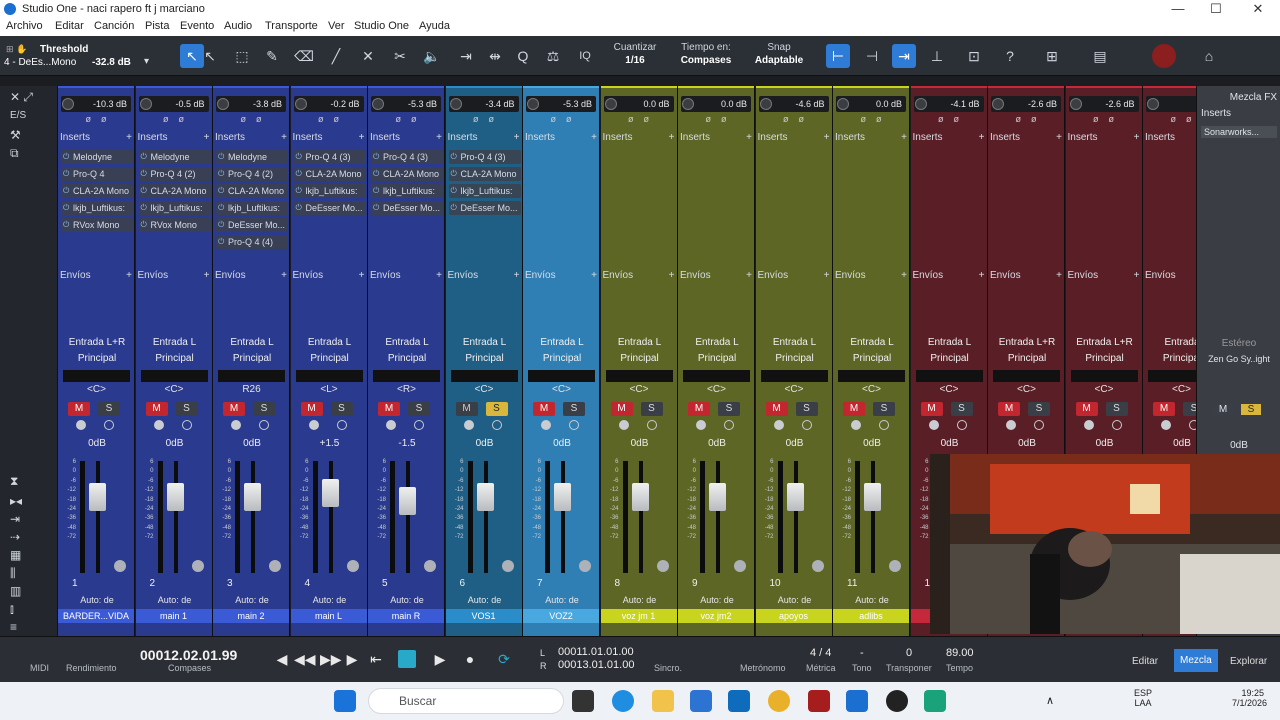  Describe the element at coordinates (406, 616) in the screenshot. I see `channel-name: main R` at that location.